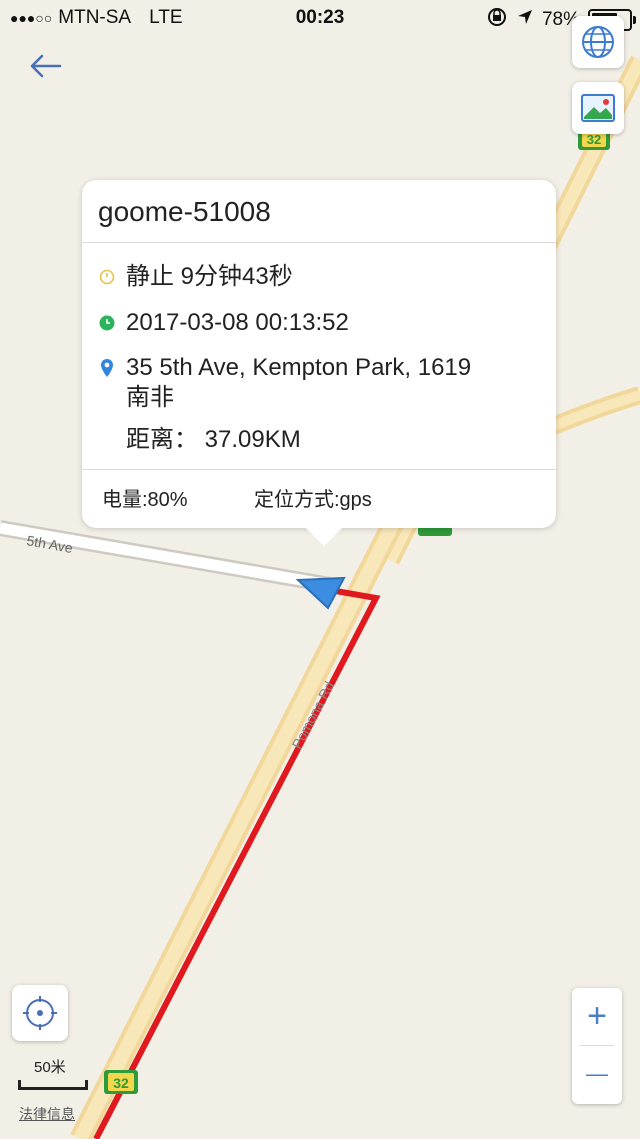 This screenshot has width=640, height=1139. Describe the element at coordinates (597, 1074) in the screenshot. I see `zoom-out-button: —` at that location.